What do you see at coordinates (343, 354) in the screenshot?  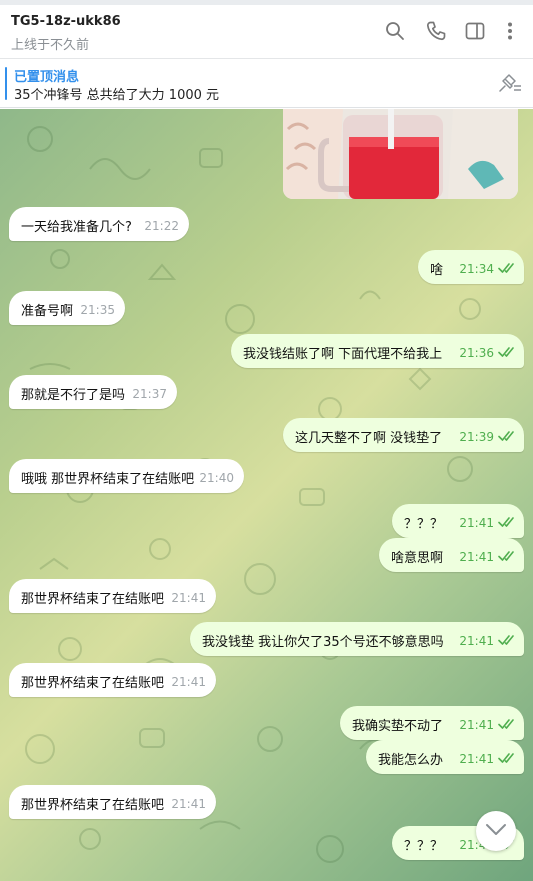 I see `message-text: 我没钱结账了啊 下面代理不给我上` at bounding box center [343, 354].